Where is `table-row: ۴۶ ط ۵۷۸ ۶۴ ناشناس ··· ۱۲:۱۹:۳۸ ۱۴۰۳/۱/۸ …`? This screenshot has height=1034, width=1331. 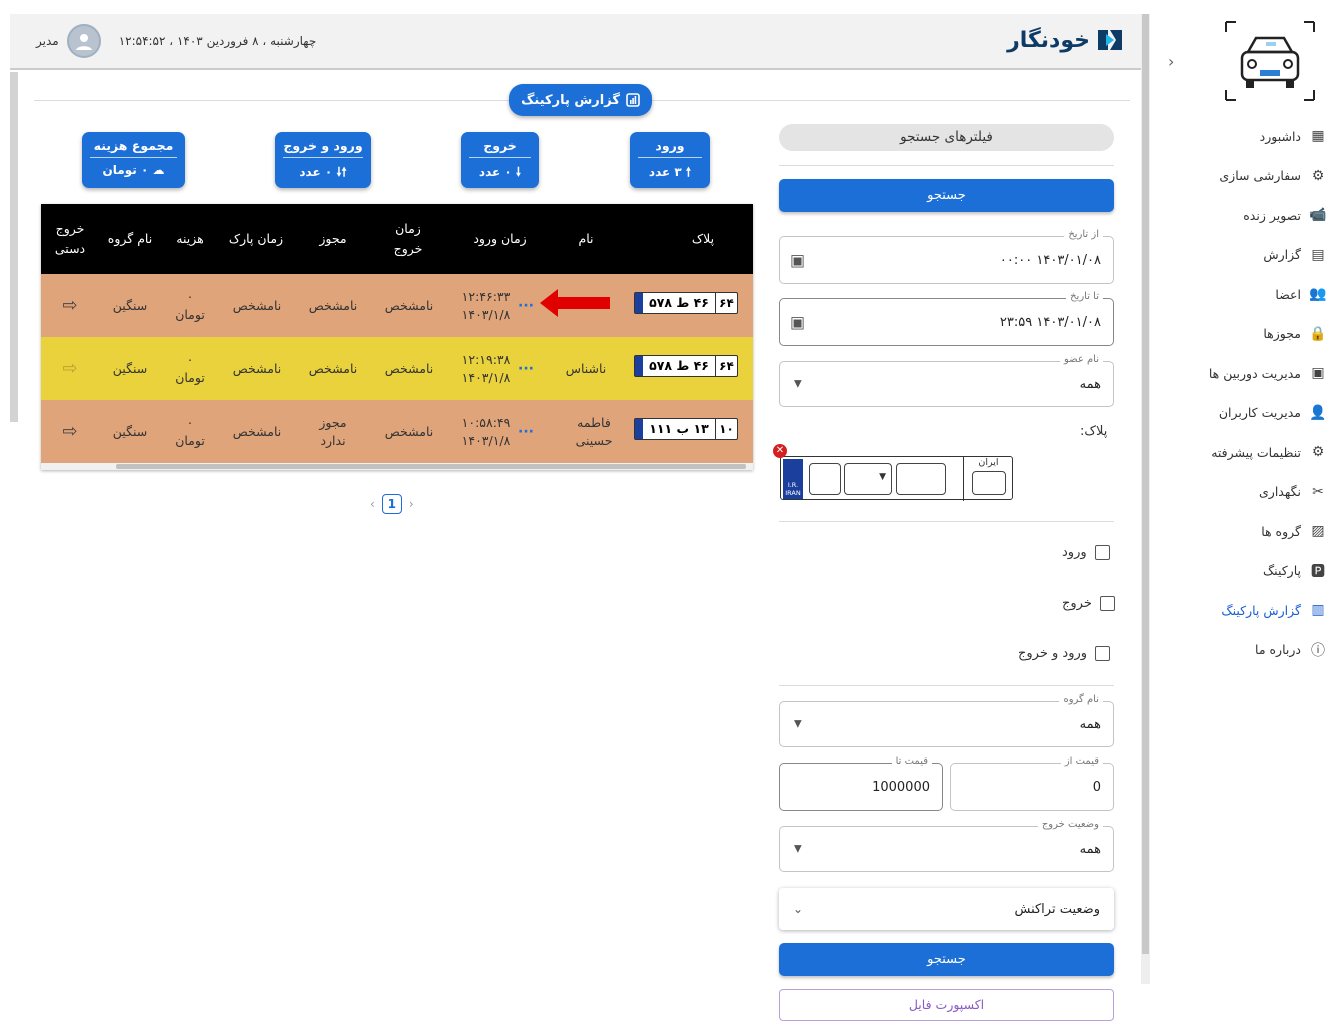
table-row: ۴۶ ط ۵۷۸ ۶۴ ناشناس ··· ۱۲:۱۹:۳۸ ۱۴۰۳/۱/۸ … is located at coordinates (397, 368).